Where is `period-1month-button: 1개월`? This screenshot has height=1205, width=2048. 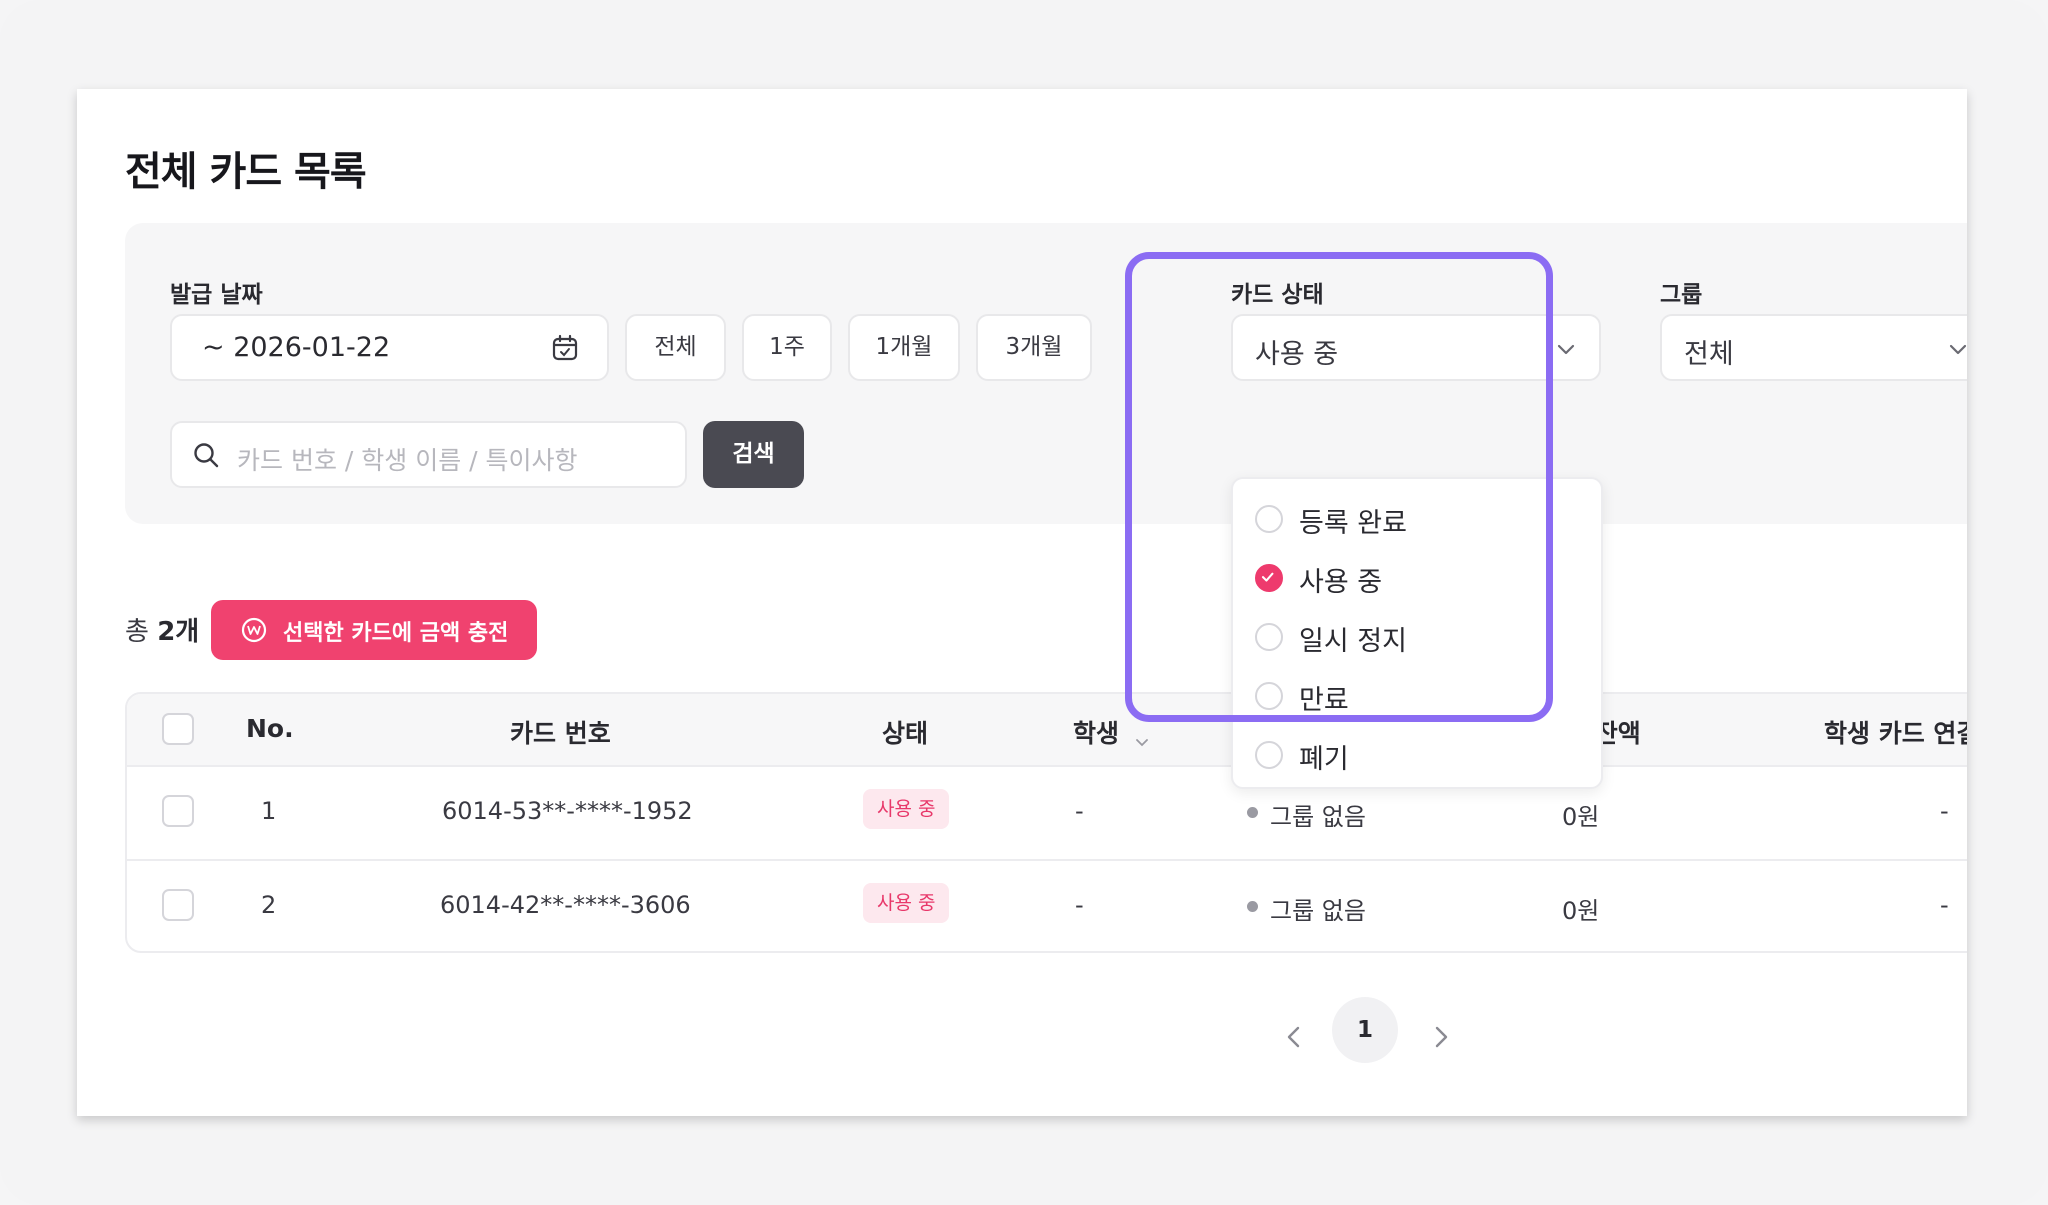 period-1month-button: 1개월 is located at coordinates (904, 347).